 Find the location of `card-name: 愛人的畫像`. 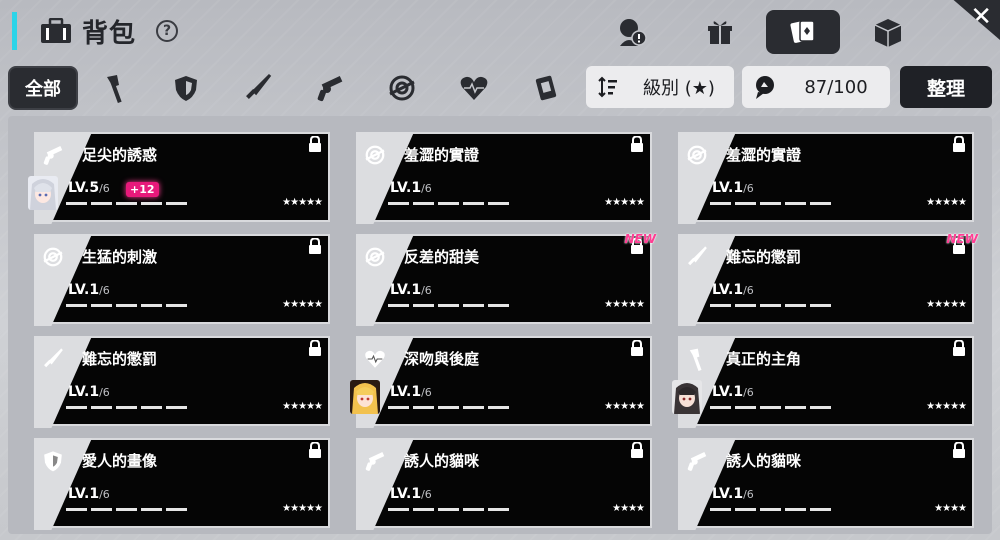

card-name: 愛人的畫像 is located at coordinates (120, 461).